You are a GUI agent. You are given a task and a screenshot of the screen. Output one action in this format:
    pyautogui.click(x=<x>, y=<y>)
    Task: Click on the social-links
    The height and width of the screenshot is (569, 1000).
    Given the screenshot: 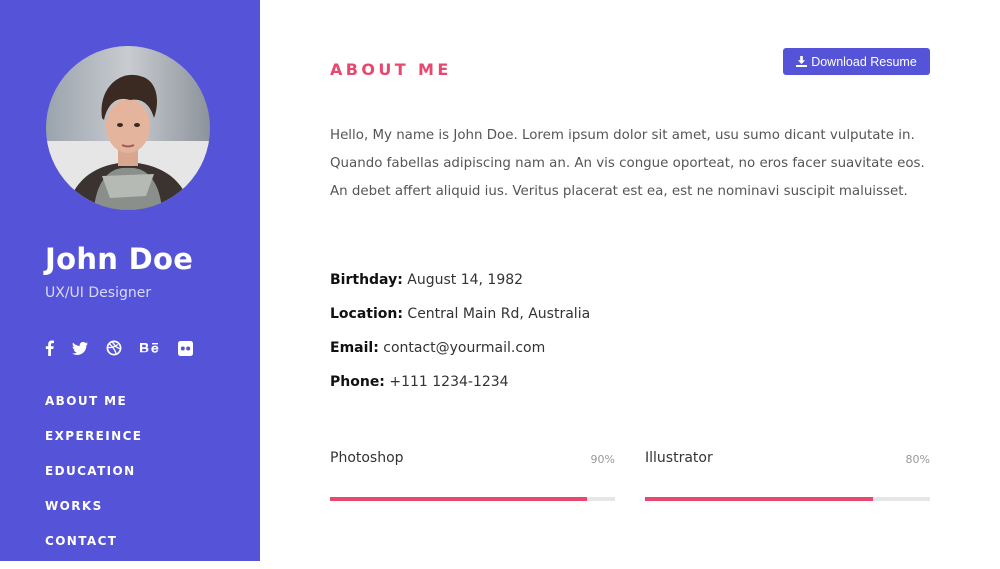 What is the action you would take?
    pyautogui.click(x=128, y=348)
    